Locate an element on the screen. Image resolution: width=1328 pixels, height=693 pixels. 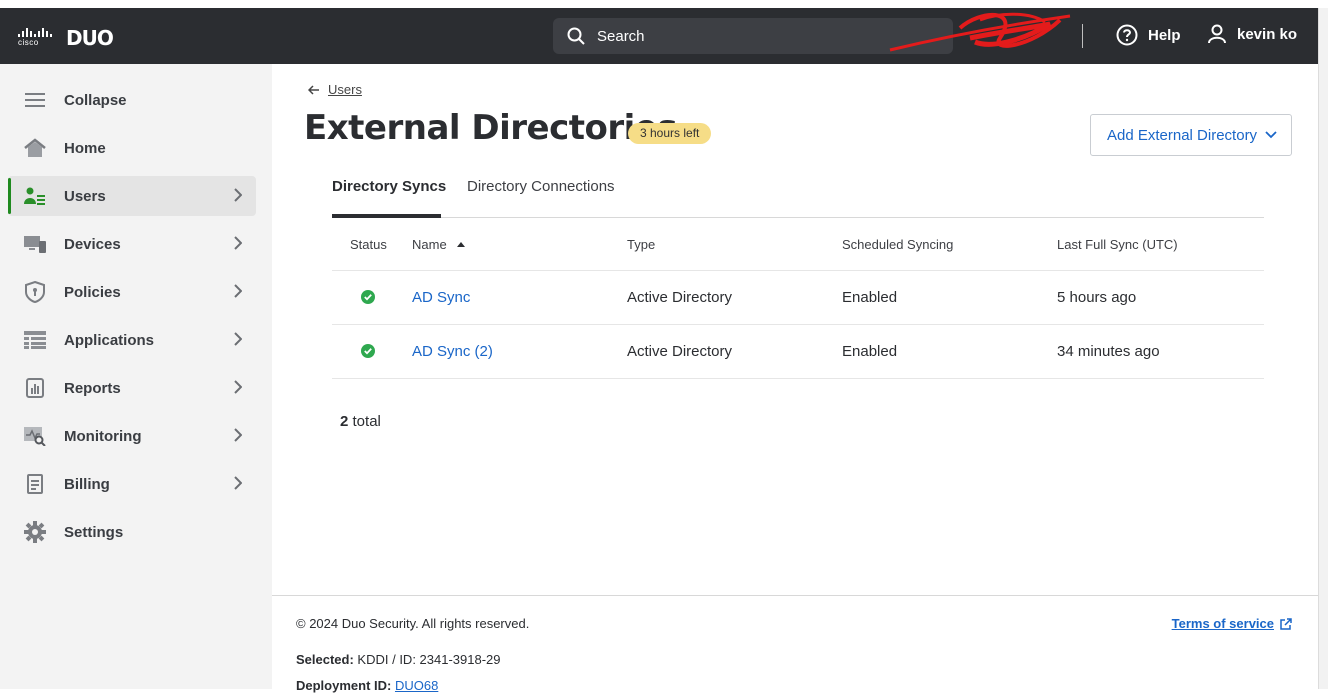
reports-icon is located at coordinates (35, 388).